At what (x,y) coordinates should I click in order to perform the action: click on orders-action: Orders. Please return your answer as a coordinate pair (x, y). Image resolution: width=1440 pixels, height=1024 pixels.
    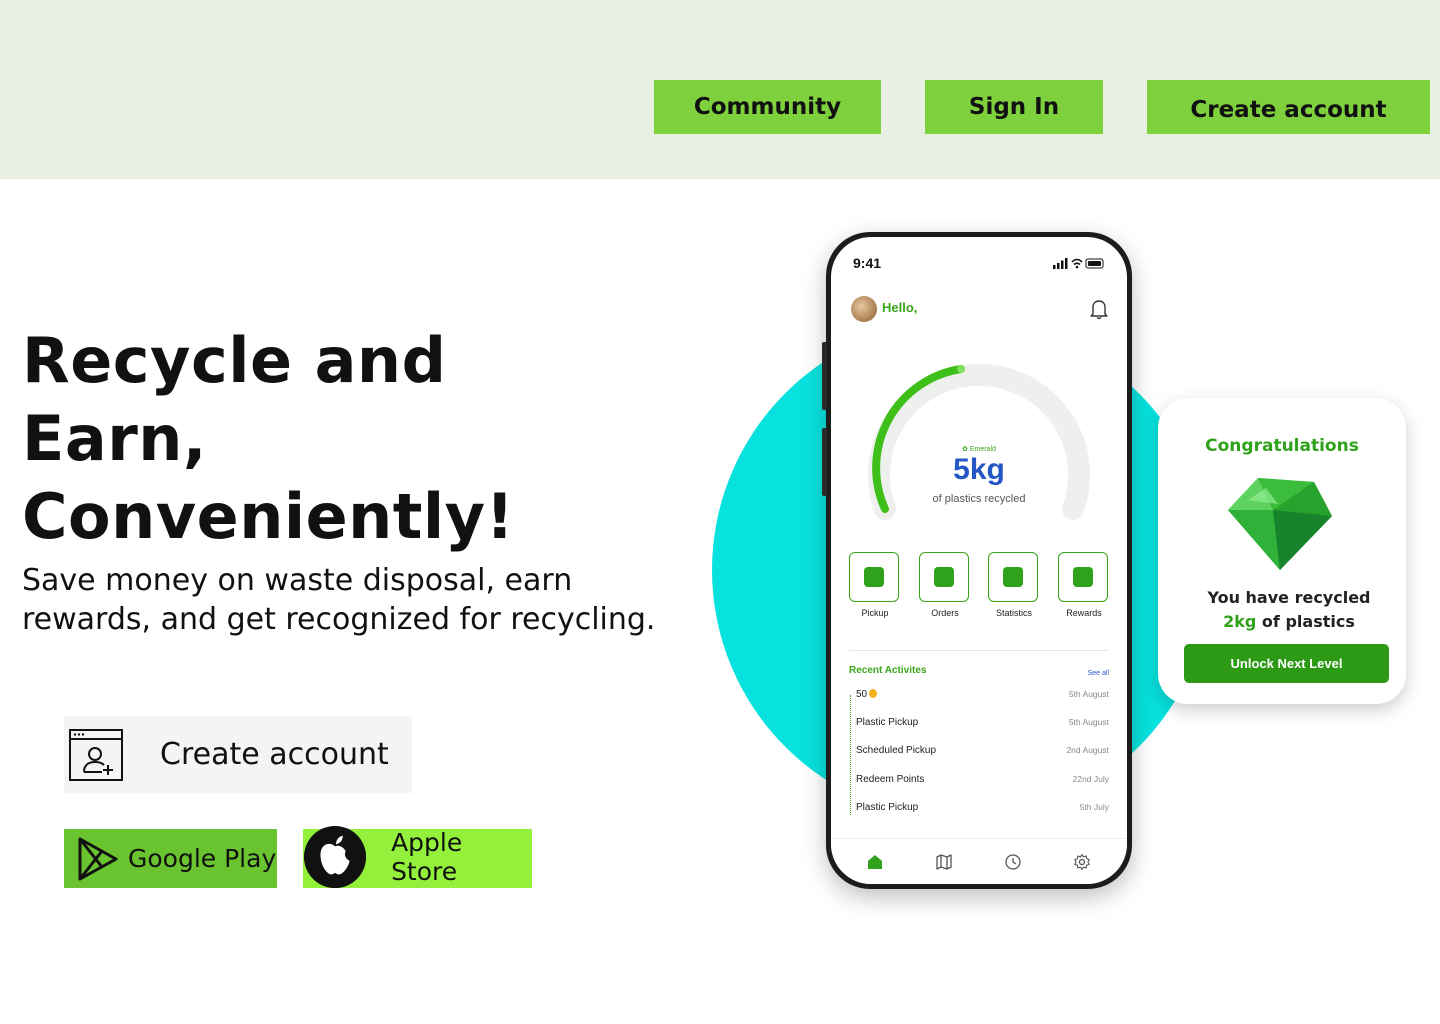
    Looking at the image, I should click on (945, 585).